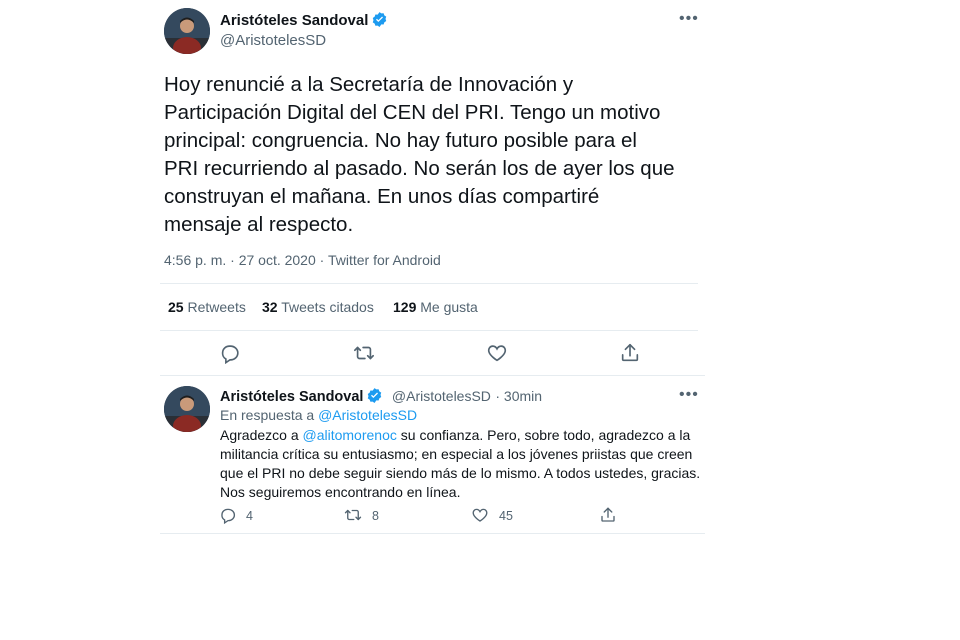  Describe the element at coordinates (291, 397) in the screenshot. I see `reply-author-name: Aristóteles Sandoval` at that location.